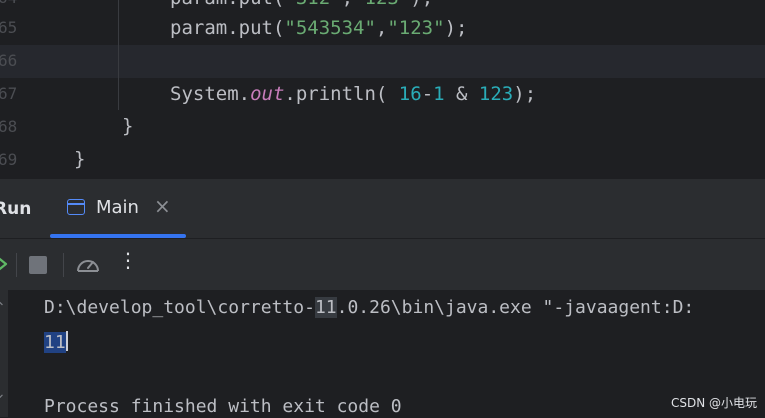 The image size is (765, 418). What do you see at coordinates (3, 308) in the screenshot?
I see `scroll-up-icon: ⌃` at bounding box center [3, 308].